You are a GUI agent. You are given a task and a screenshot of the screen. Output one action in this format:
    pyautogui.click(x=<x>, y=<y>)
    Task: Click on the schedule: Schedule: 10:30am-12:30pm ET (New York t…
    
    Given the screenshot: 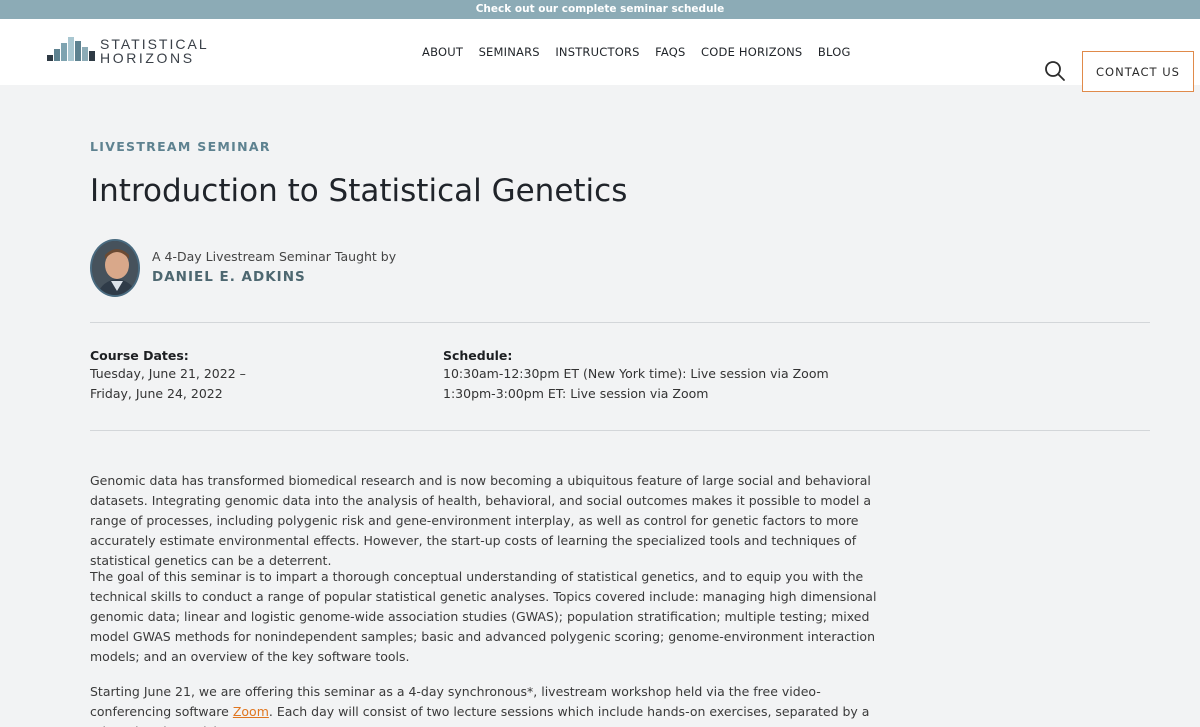 What is the action you would take?
    pyautogui.click(x=636, y=376)
    